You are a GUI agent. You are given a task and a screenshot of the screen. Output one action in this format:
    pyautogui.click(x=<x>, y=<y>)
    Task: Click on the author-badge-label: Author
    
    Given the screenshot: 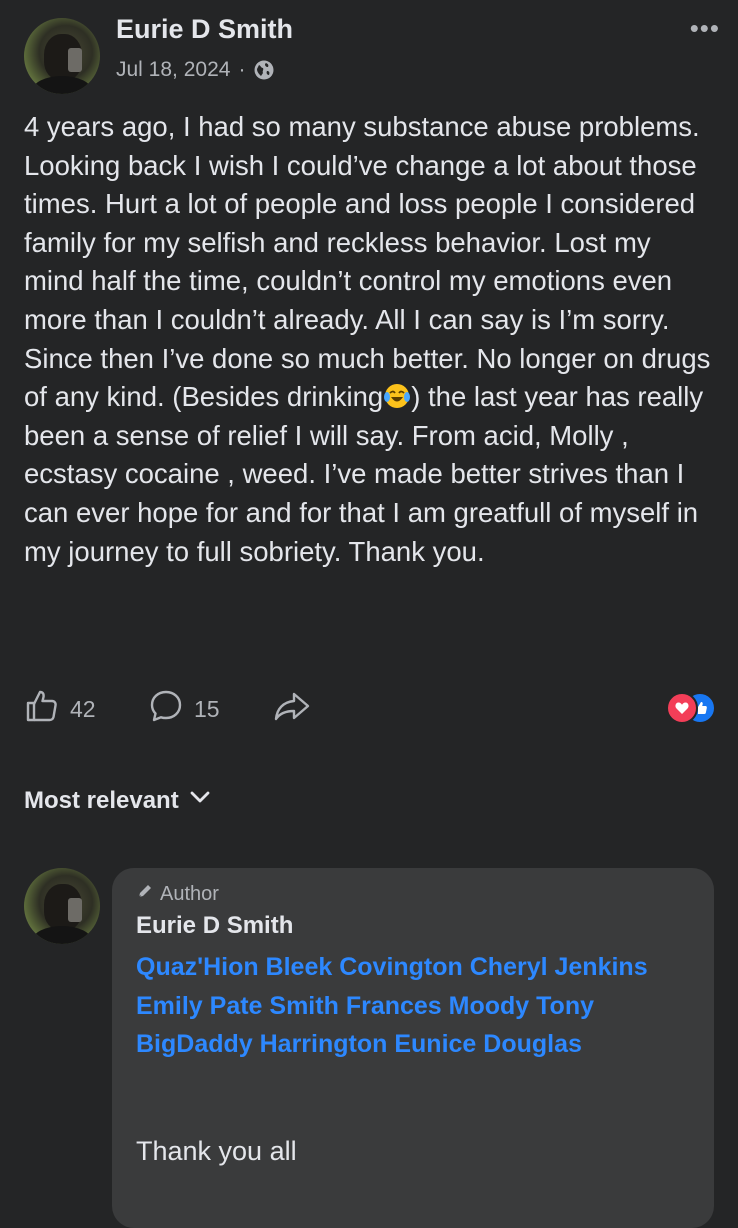 What is the action you would take?
    pyautogui.click(x=189, y=893)
    